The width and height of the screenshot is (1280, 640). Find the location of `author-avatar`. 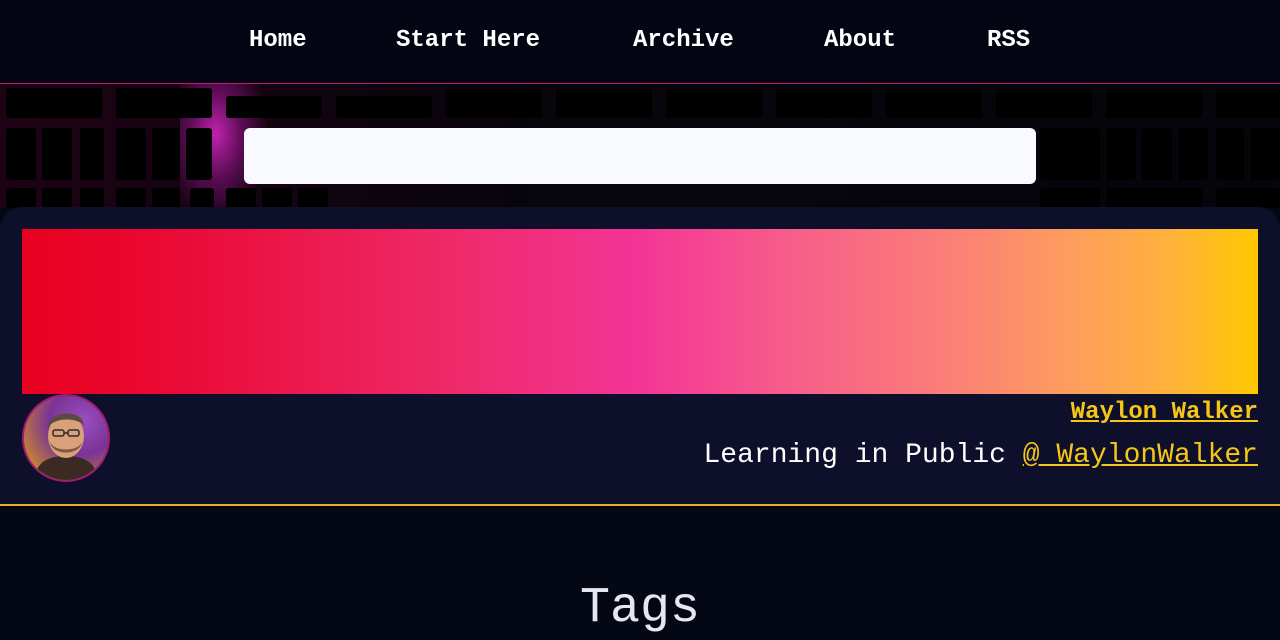

author-avatar is located at coordinates (66, 438).